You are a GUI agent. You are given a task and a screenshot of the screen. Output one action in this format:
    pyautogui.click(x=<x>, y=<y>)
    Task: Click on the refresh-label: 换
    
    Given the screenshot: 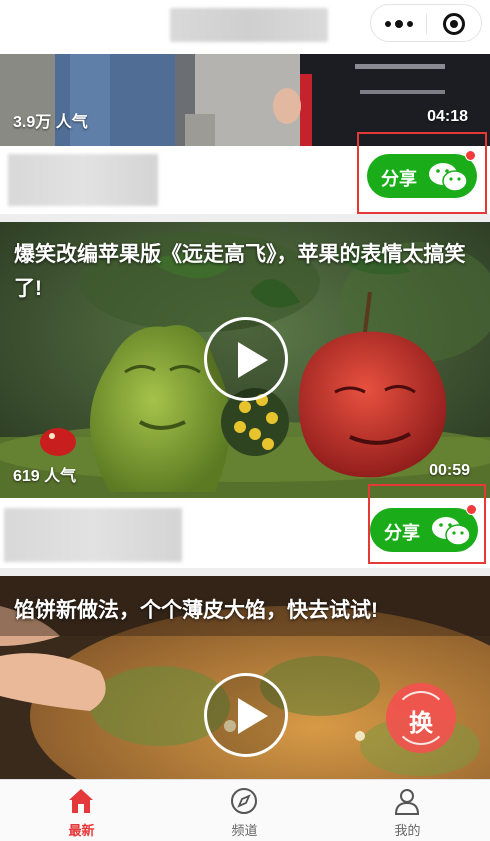 What is the action you would take?
    pyautogui.click(x=421, y=723)
    